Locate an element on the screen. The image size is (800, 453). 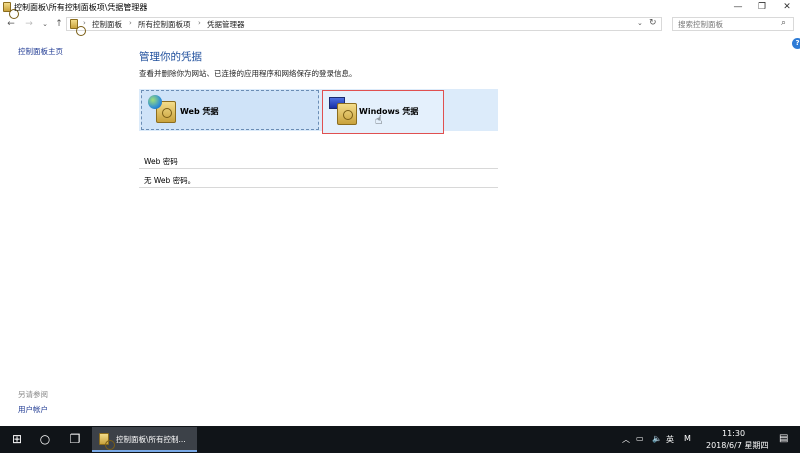
refresh-icon: ↻ is located at coordinates (653, 23).